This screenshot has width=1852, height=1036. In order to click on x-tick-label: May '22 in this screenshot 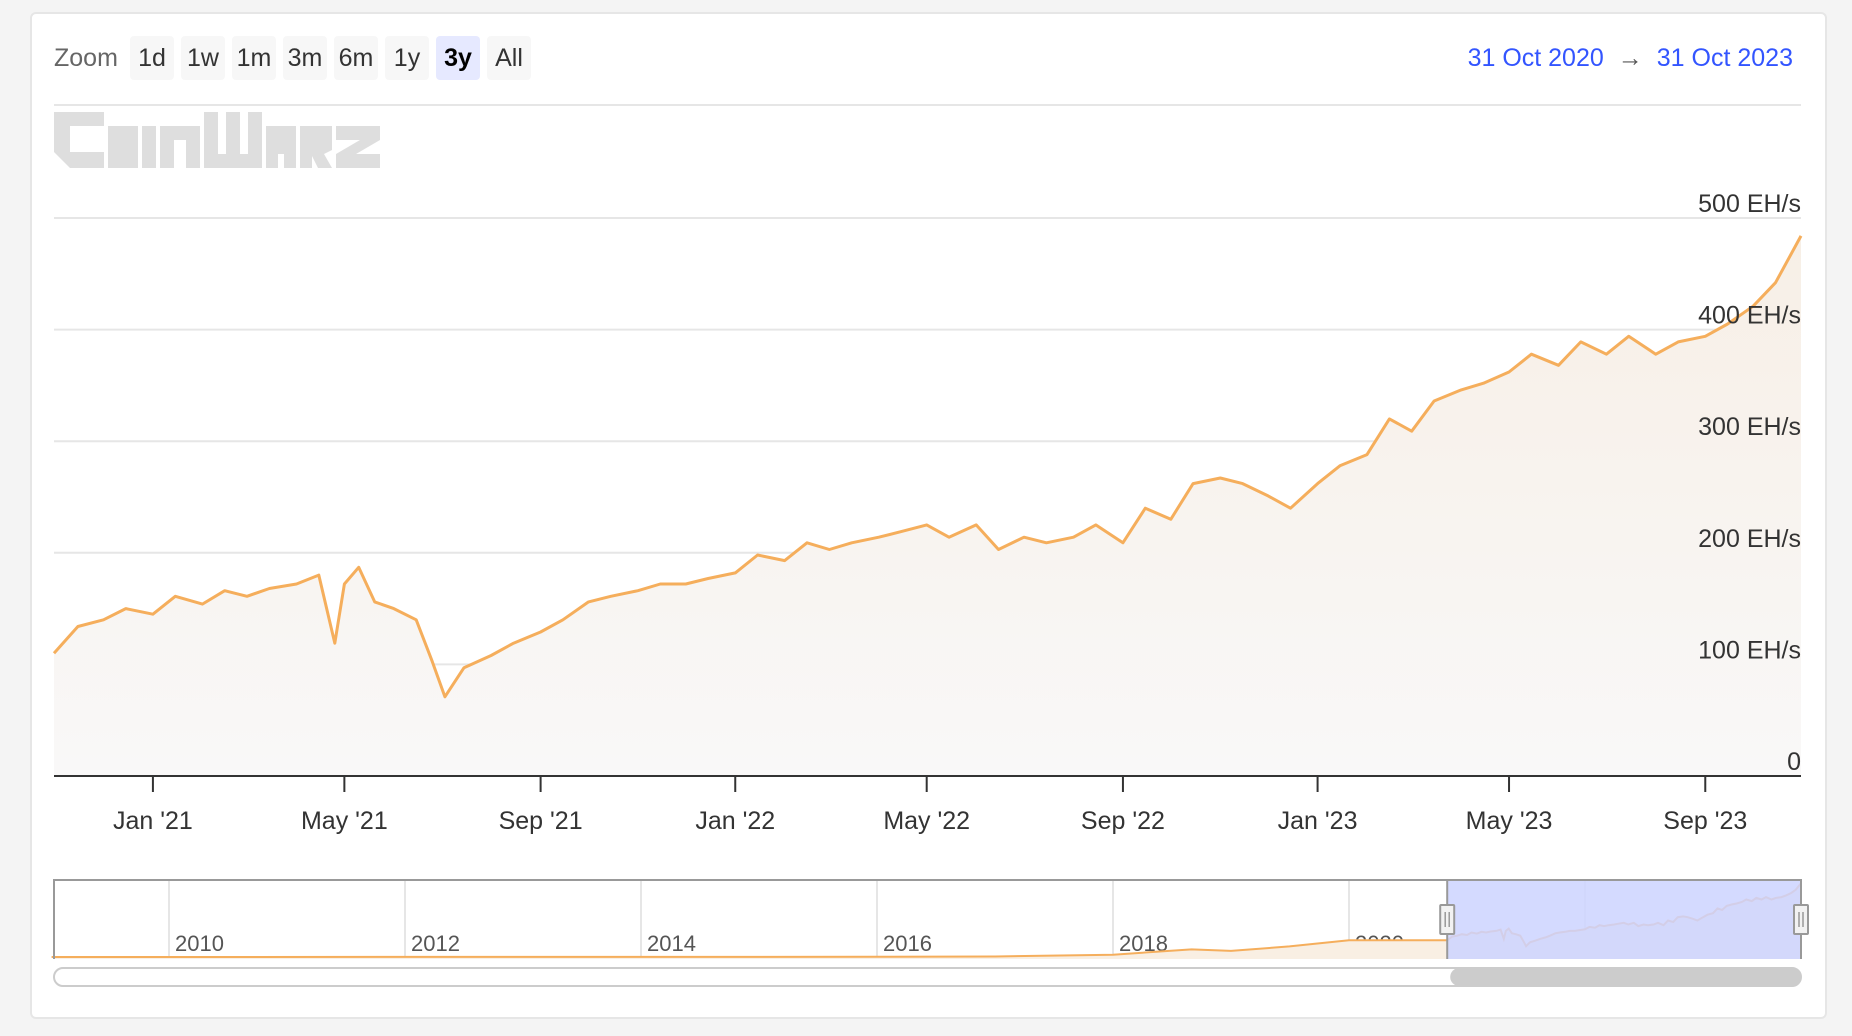, I will do `click(926, 821)`.